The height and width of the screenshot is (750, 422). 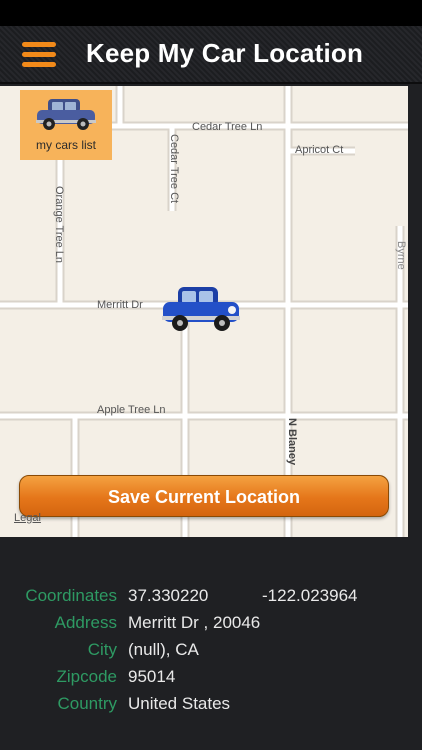 I want to click on city-label: City, so click(x=102, y=649).